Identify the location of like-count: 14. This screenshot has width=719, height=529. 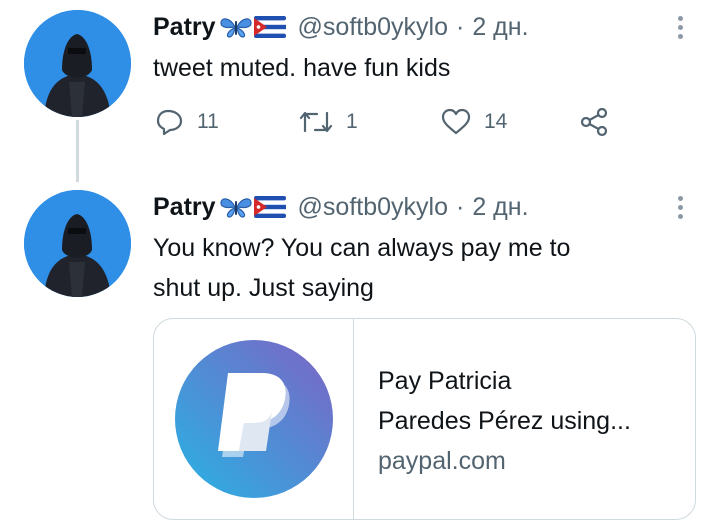
(496, 121).